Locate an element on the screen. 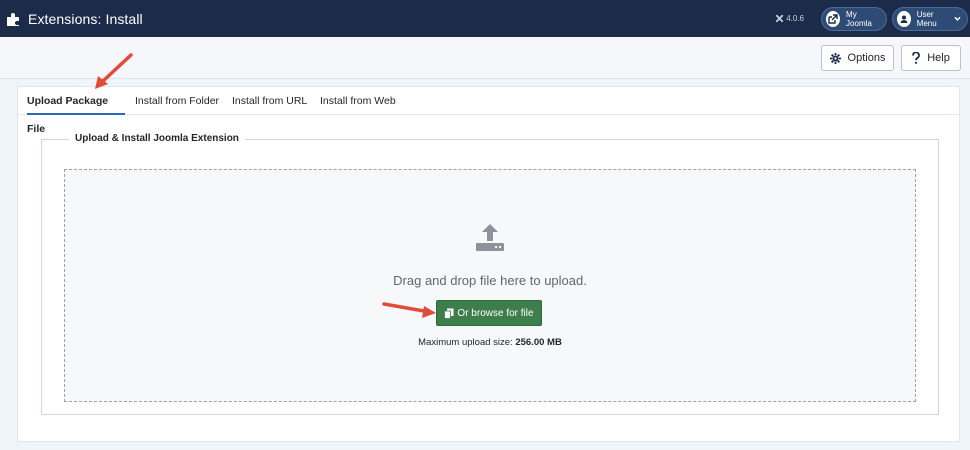 The height and width of the screenshot is (450, 970). header-actions: 4.0.6 My Joomla User Menu is located at coordinates (871, 18).